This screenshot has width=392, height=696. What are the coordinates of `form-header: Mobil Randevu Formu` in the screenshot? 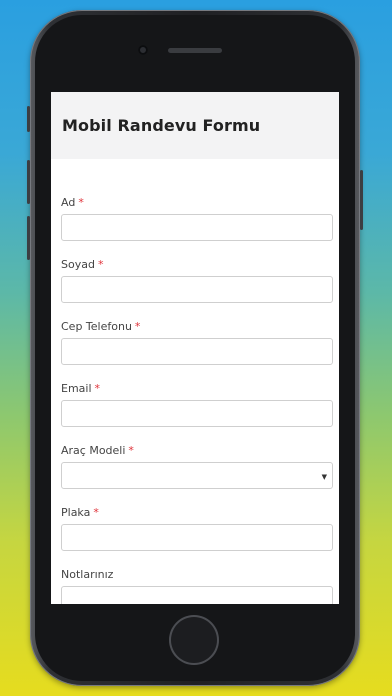 It's located at (195, 125).